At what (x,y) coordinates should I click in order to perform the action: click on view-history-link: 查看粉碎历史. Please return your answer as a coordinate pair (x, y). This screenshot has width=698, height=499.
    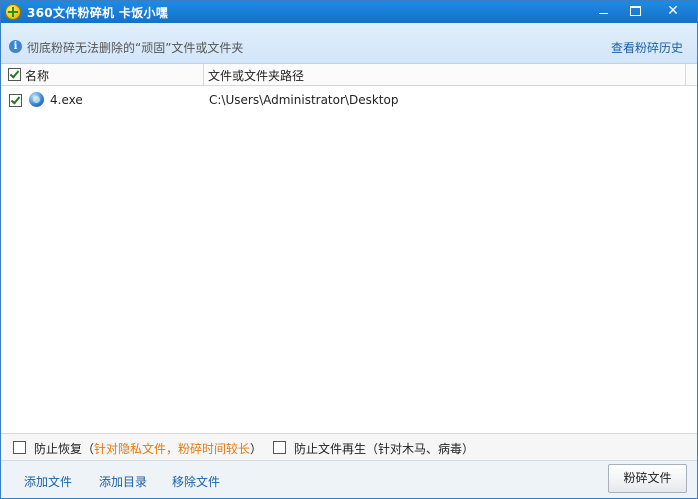
    Looking at the image, I should click on (647, 47).